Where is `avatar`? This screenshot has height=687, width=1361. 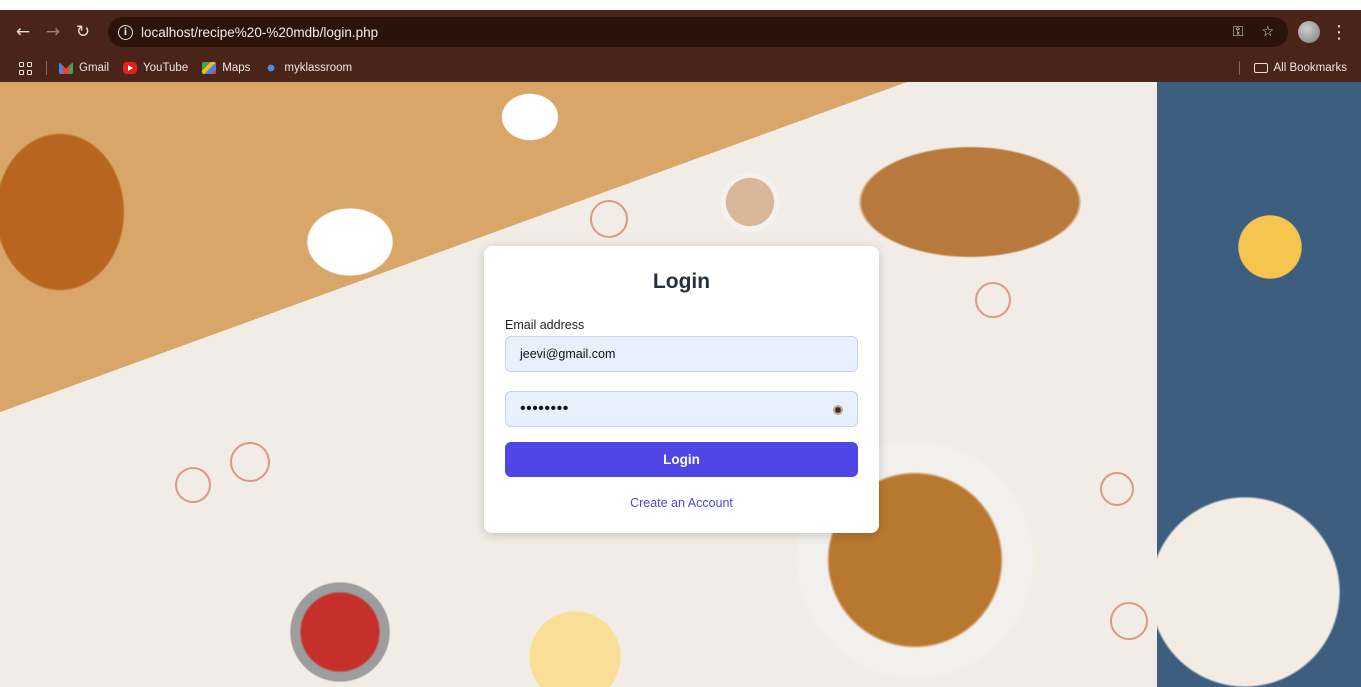 avatar is located at coordinates (1309, 32).